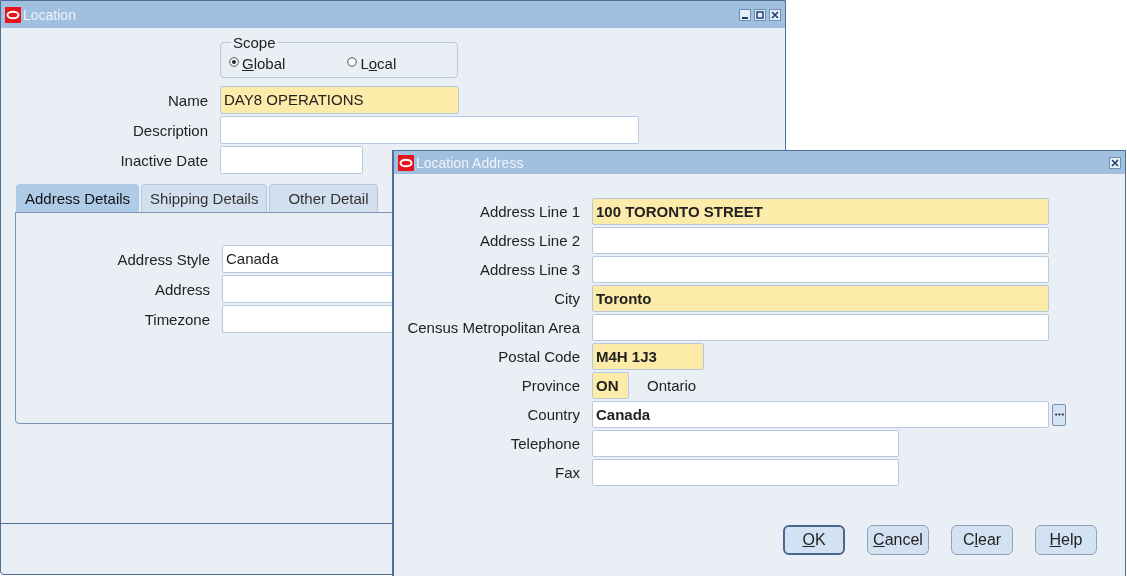 The image size is (1127, 576). Describe the element at coordinates (529, 269) in the screenshot. I see `field-label: Address Line 3` at that location.